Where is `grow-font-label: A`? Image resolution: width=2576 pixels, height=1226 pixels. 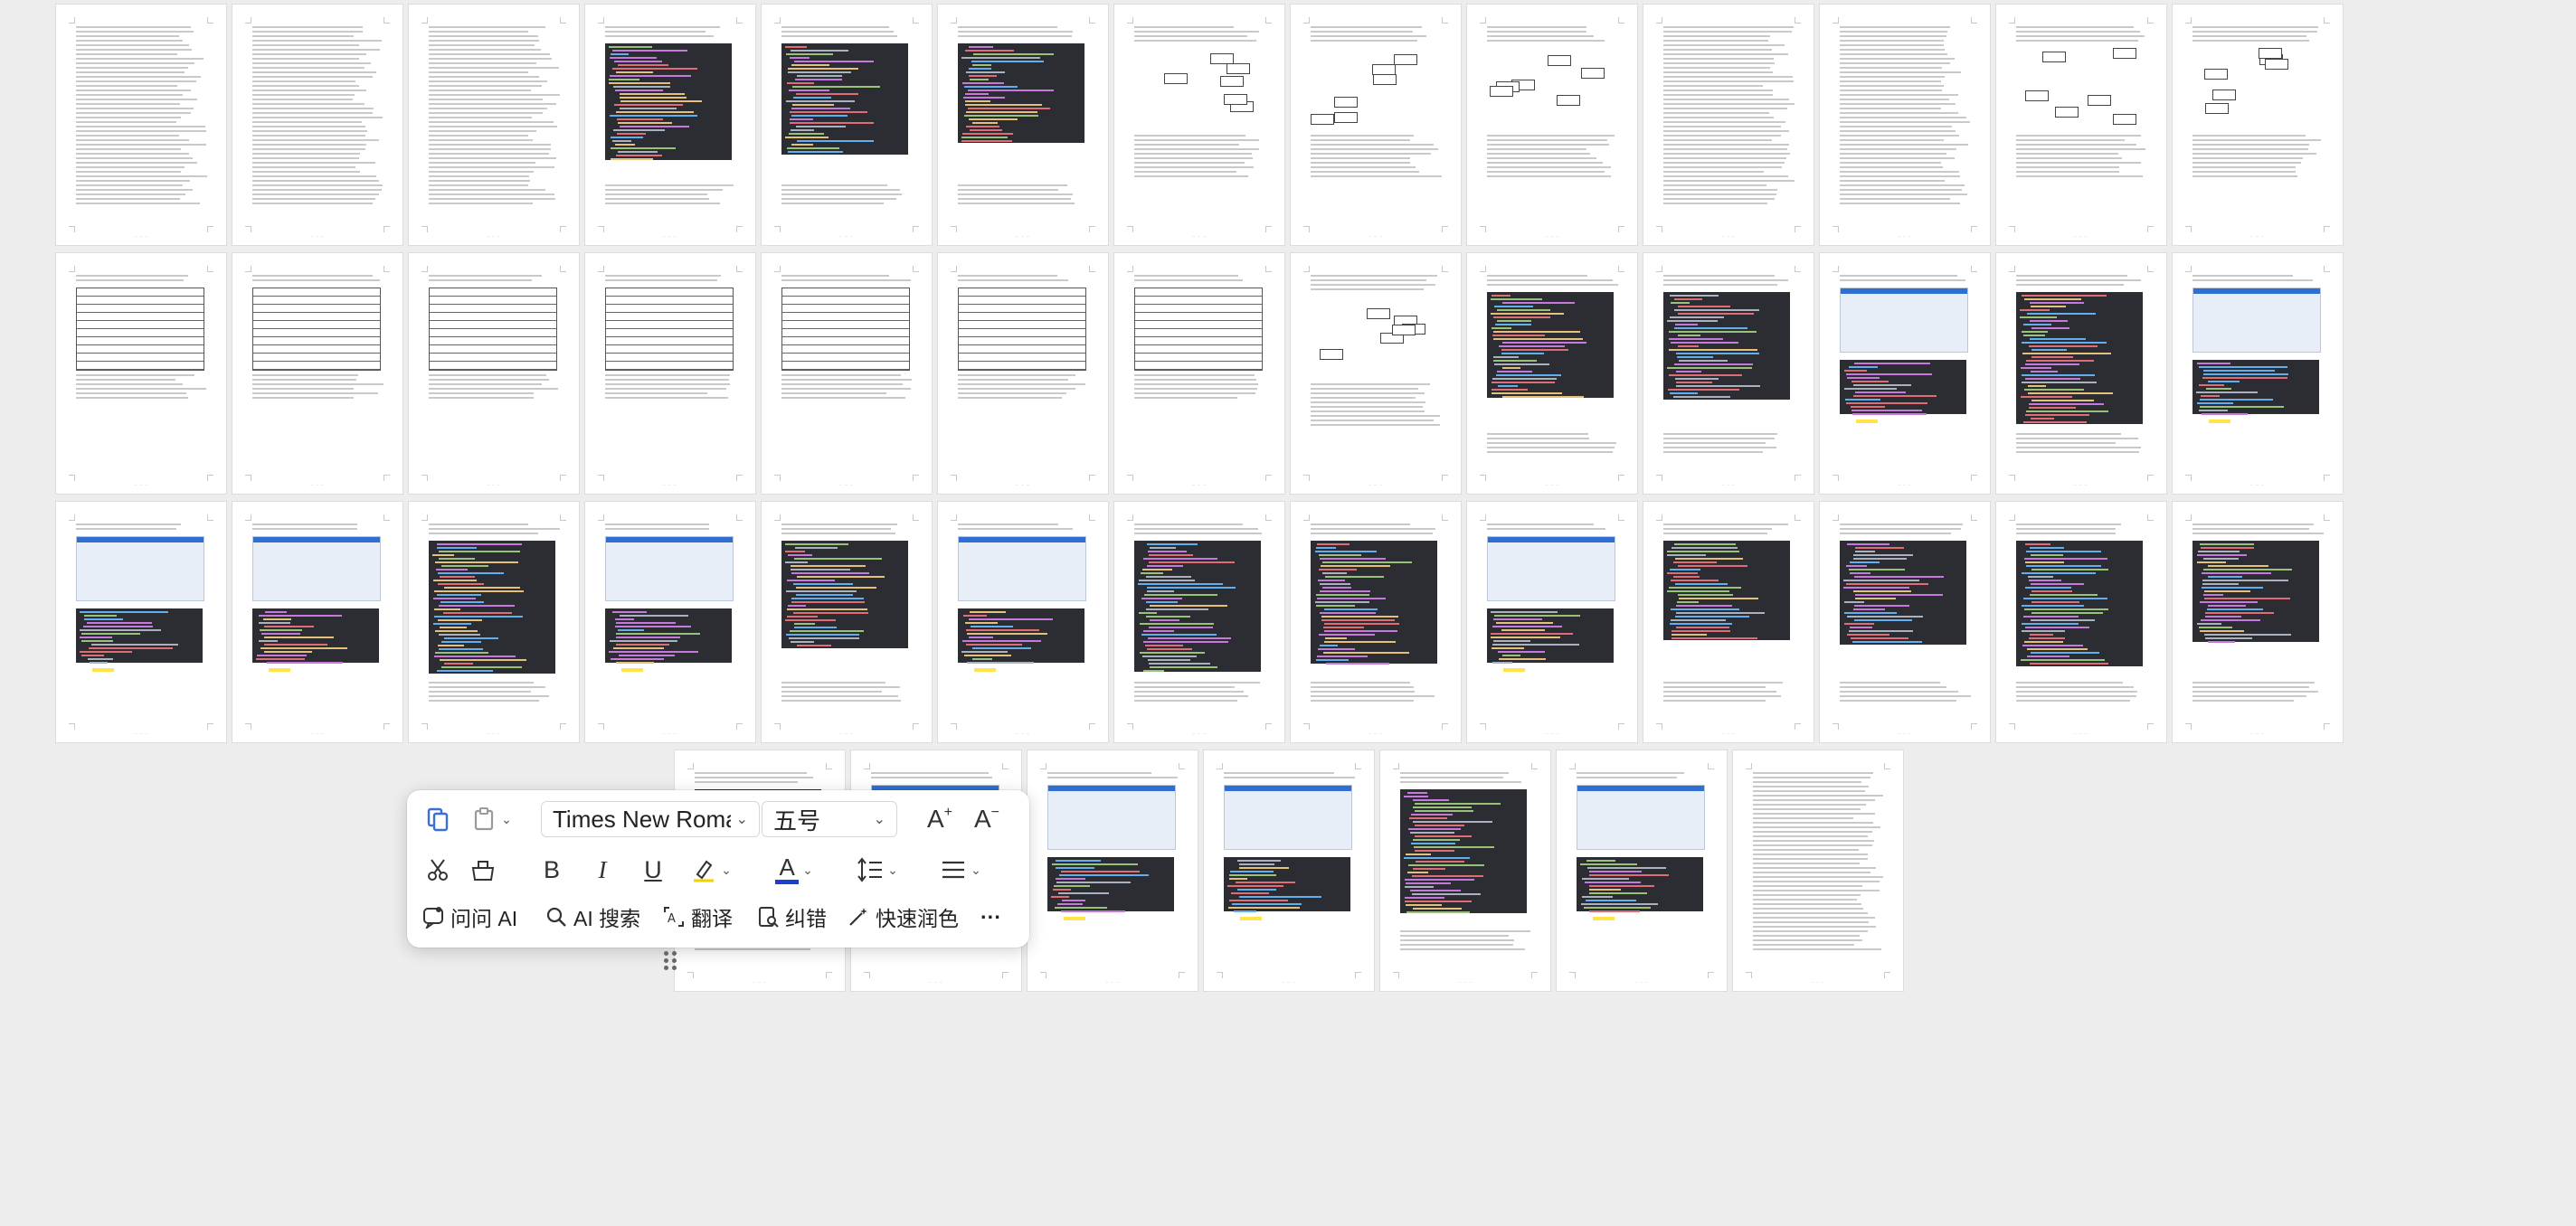
grow-font-label: A is located at coordinates (935, 819).